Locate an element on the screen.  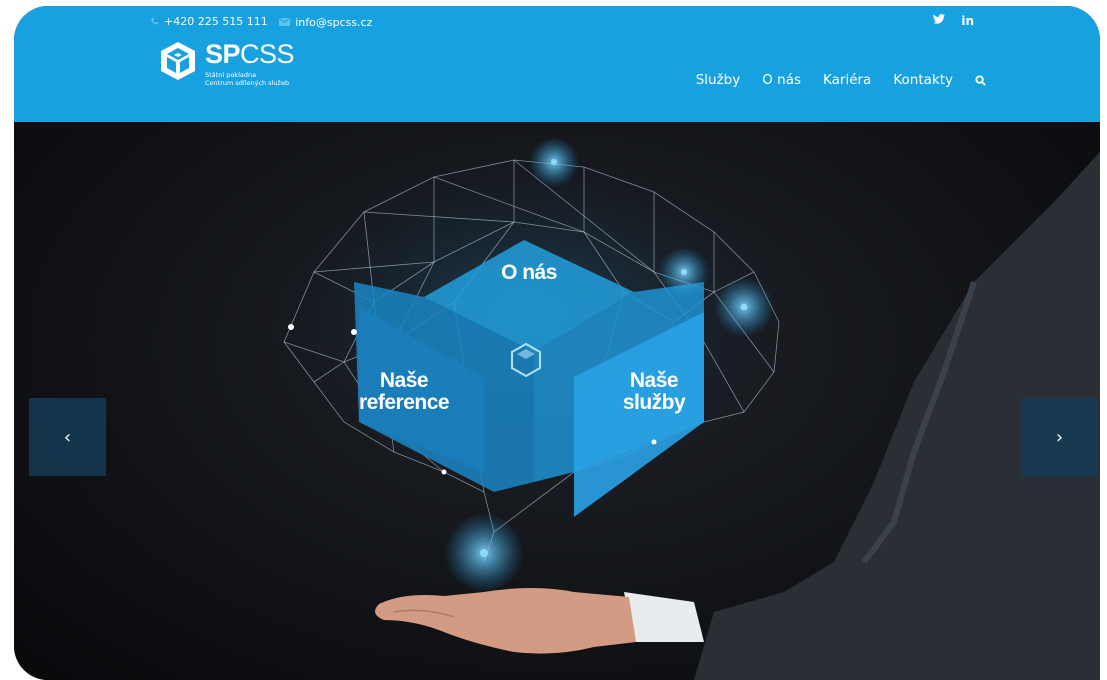
search-icon is located at coordinates (980, 80).